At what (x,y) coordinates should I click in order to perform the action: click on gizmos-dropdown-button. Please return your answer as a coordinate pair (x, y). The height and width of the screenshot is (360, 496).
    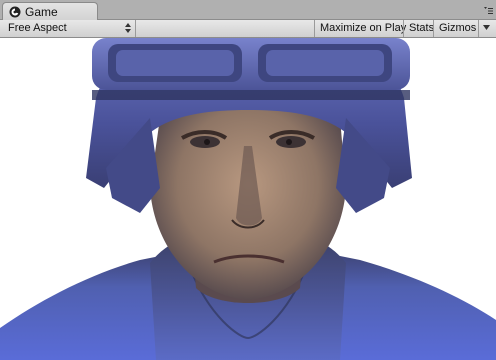
    Looking at the image, I should click on (486, 28).